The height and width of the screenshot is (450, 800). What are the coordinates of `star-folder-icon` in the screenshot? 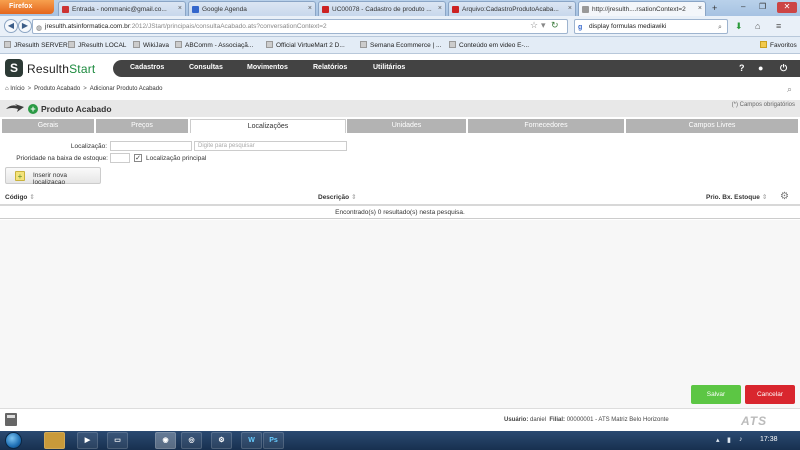 It's located at (763, 44).